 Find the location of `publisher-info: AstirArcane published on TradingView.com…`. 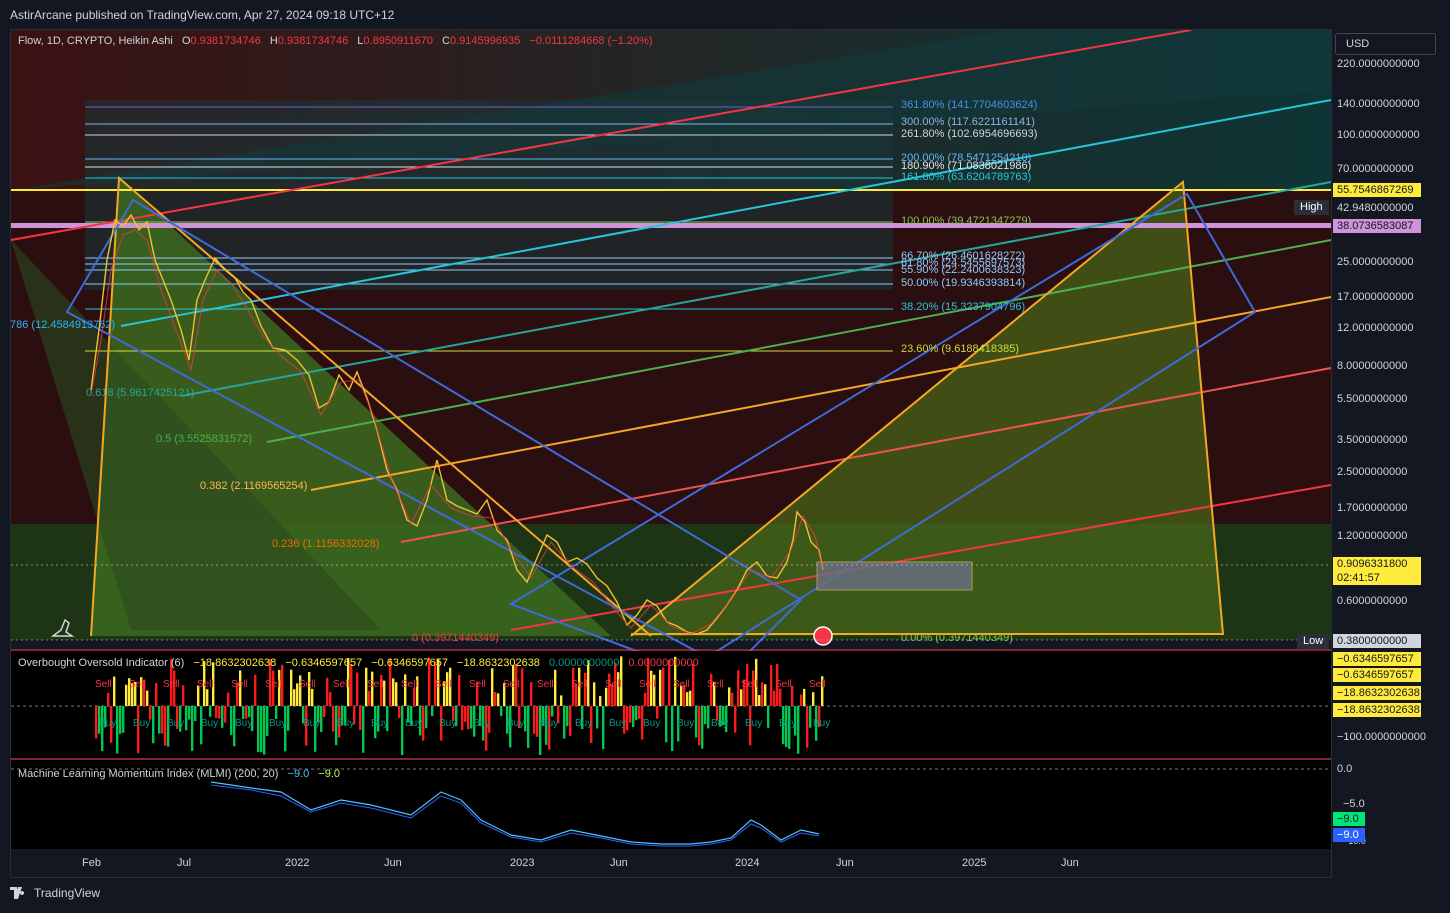

publisher-info: AstirArcane published on TradingView.com… is located at coordinates (202, 15).